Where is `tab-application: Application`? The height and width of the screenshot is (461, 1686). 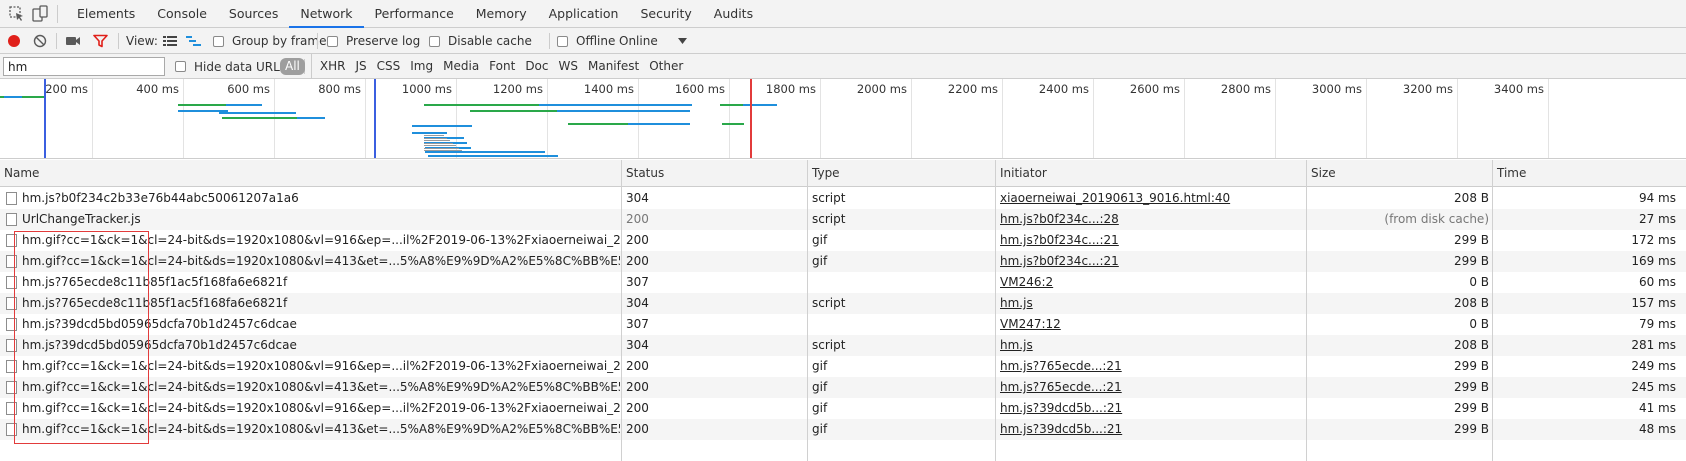
tab-application: Application is located at coordinates (584, 14).